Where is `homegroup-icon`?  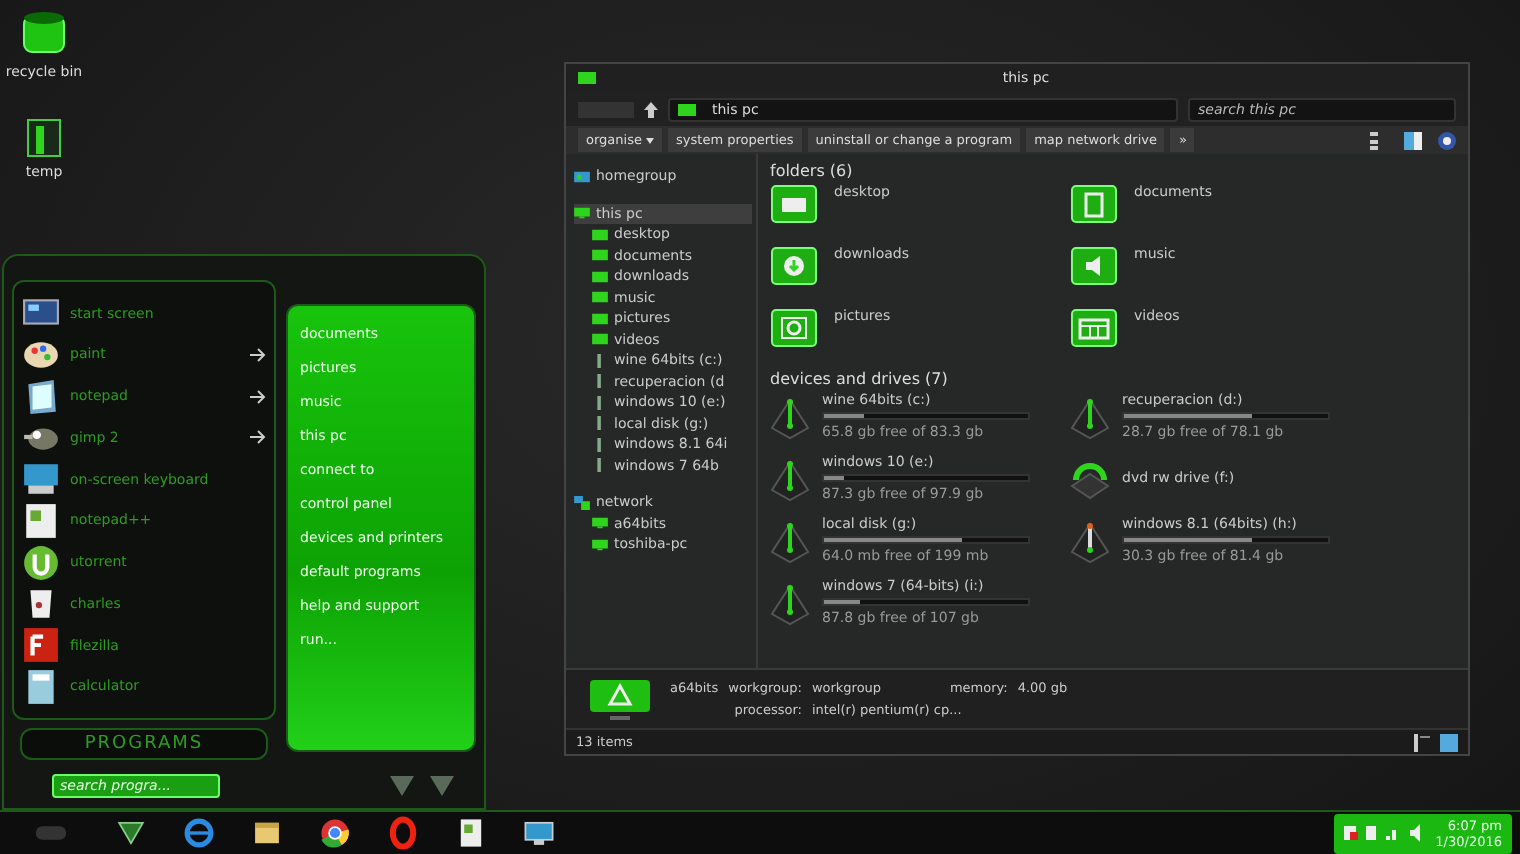 homegroup-icon is located at coordinates (582, 176).